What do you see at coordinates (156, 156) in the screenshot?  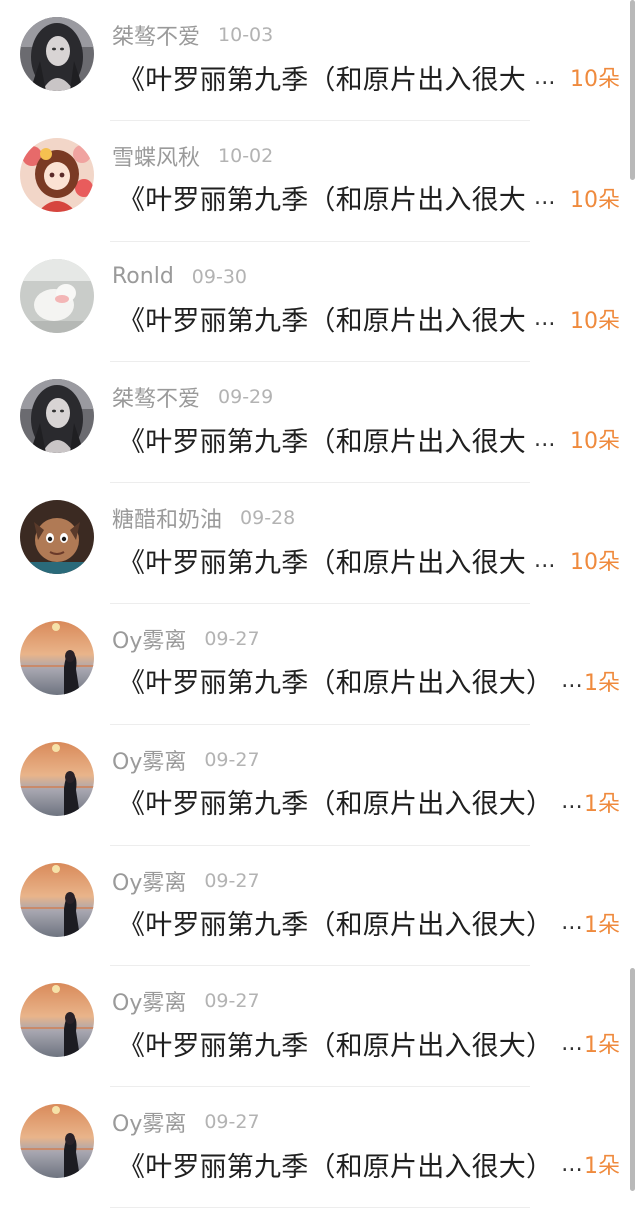 I see `username: 雪蝶风秋` at bounding box center [156, 156].